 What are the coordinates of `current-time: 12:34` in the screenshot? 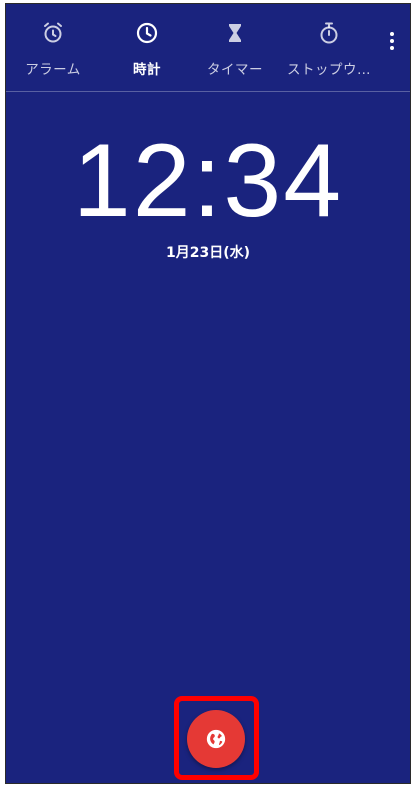 It's located at (208, 181).